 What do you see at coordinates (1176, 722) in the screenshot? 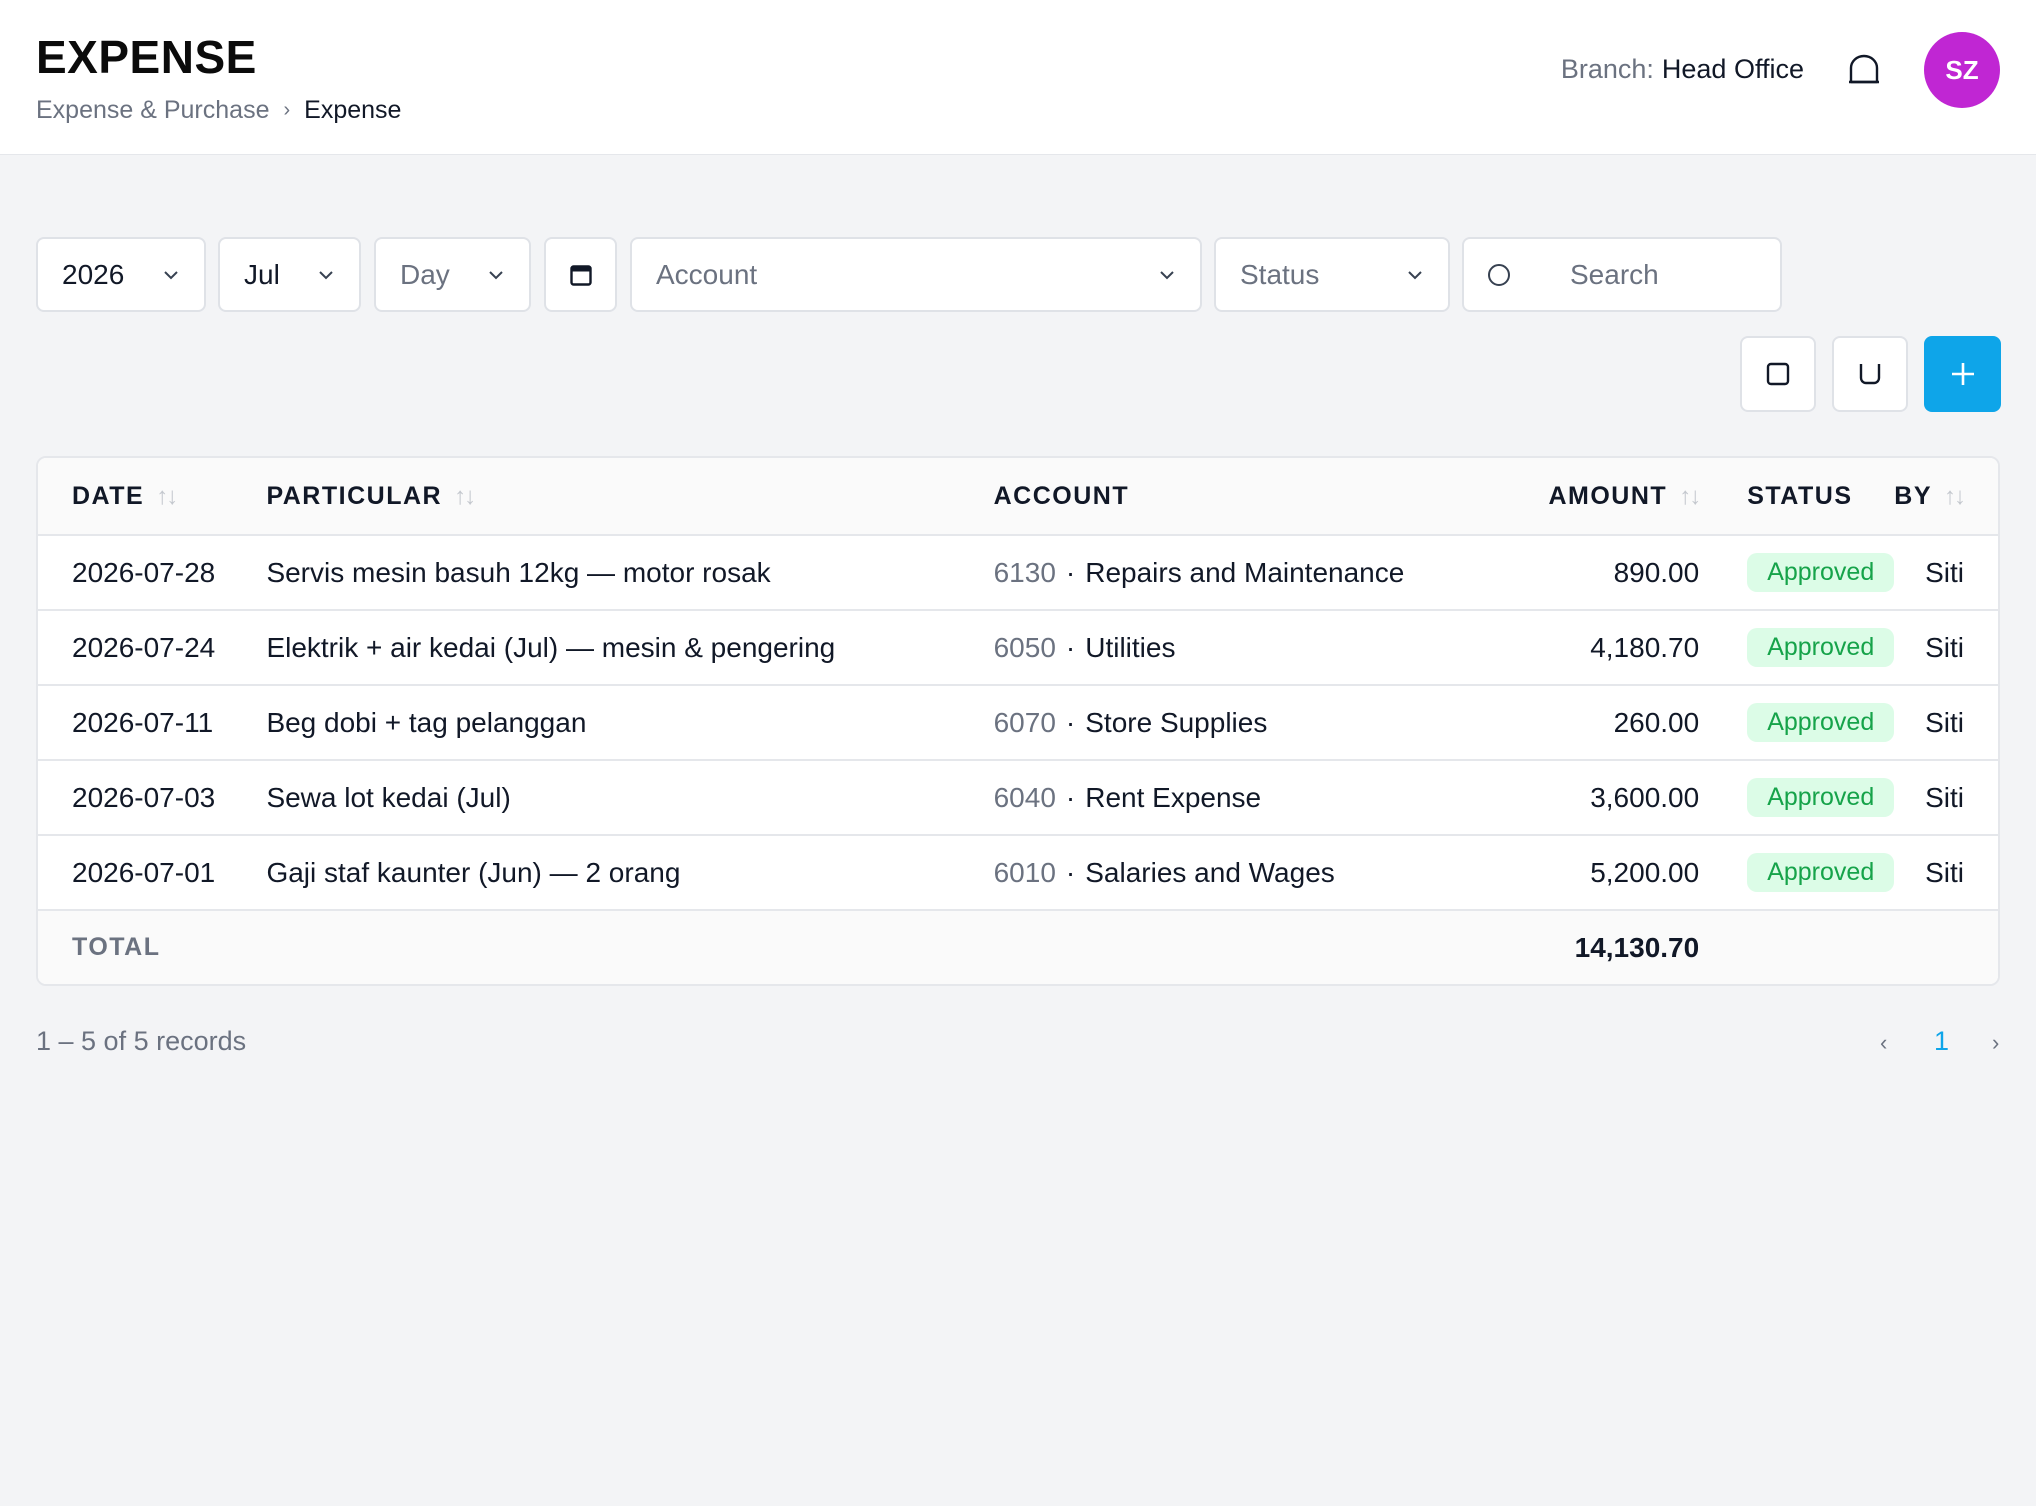
I see `account-name: Store Supplies` at bounding box center [1176, 722].